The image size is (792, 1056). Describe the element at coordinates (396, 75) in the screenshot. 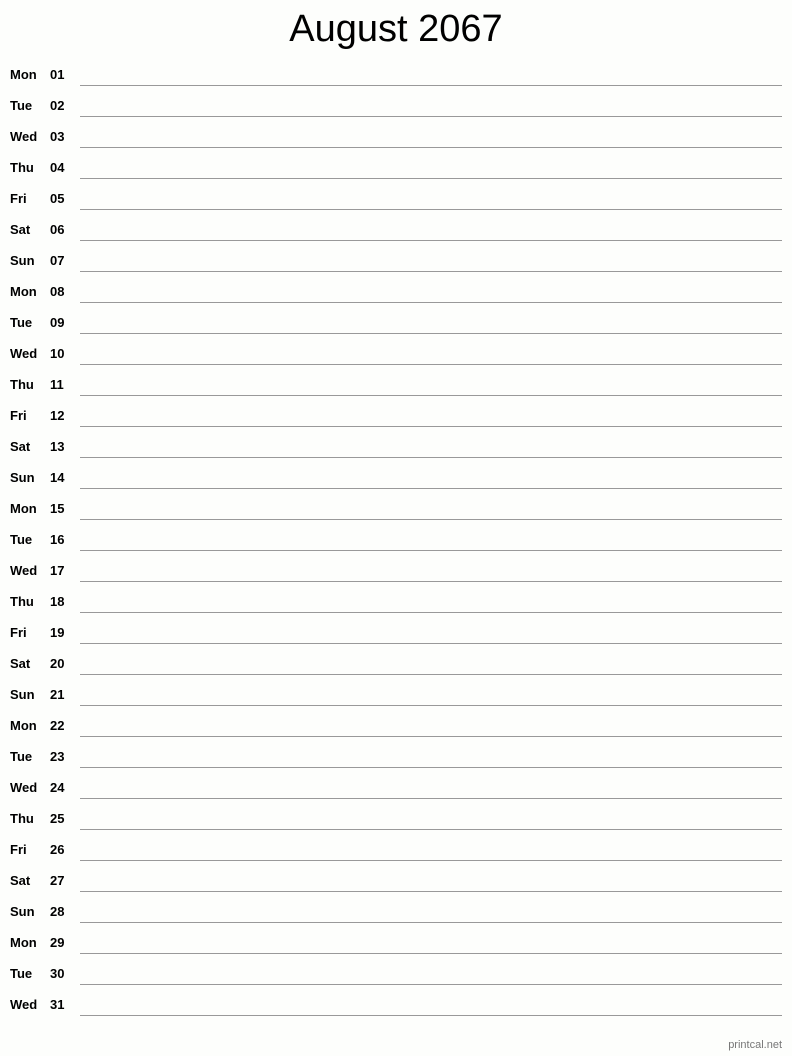

I see `day-row: Mon 01` at that location.